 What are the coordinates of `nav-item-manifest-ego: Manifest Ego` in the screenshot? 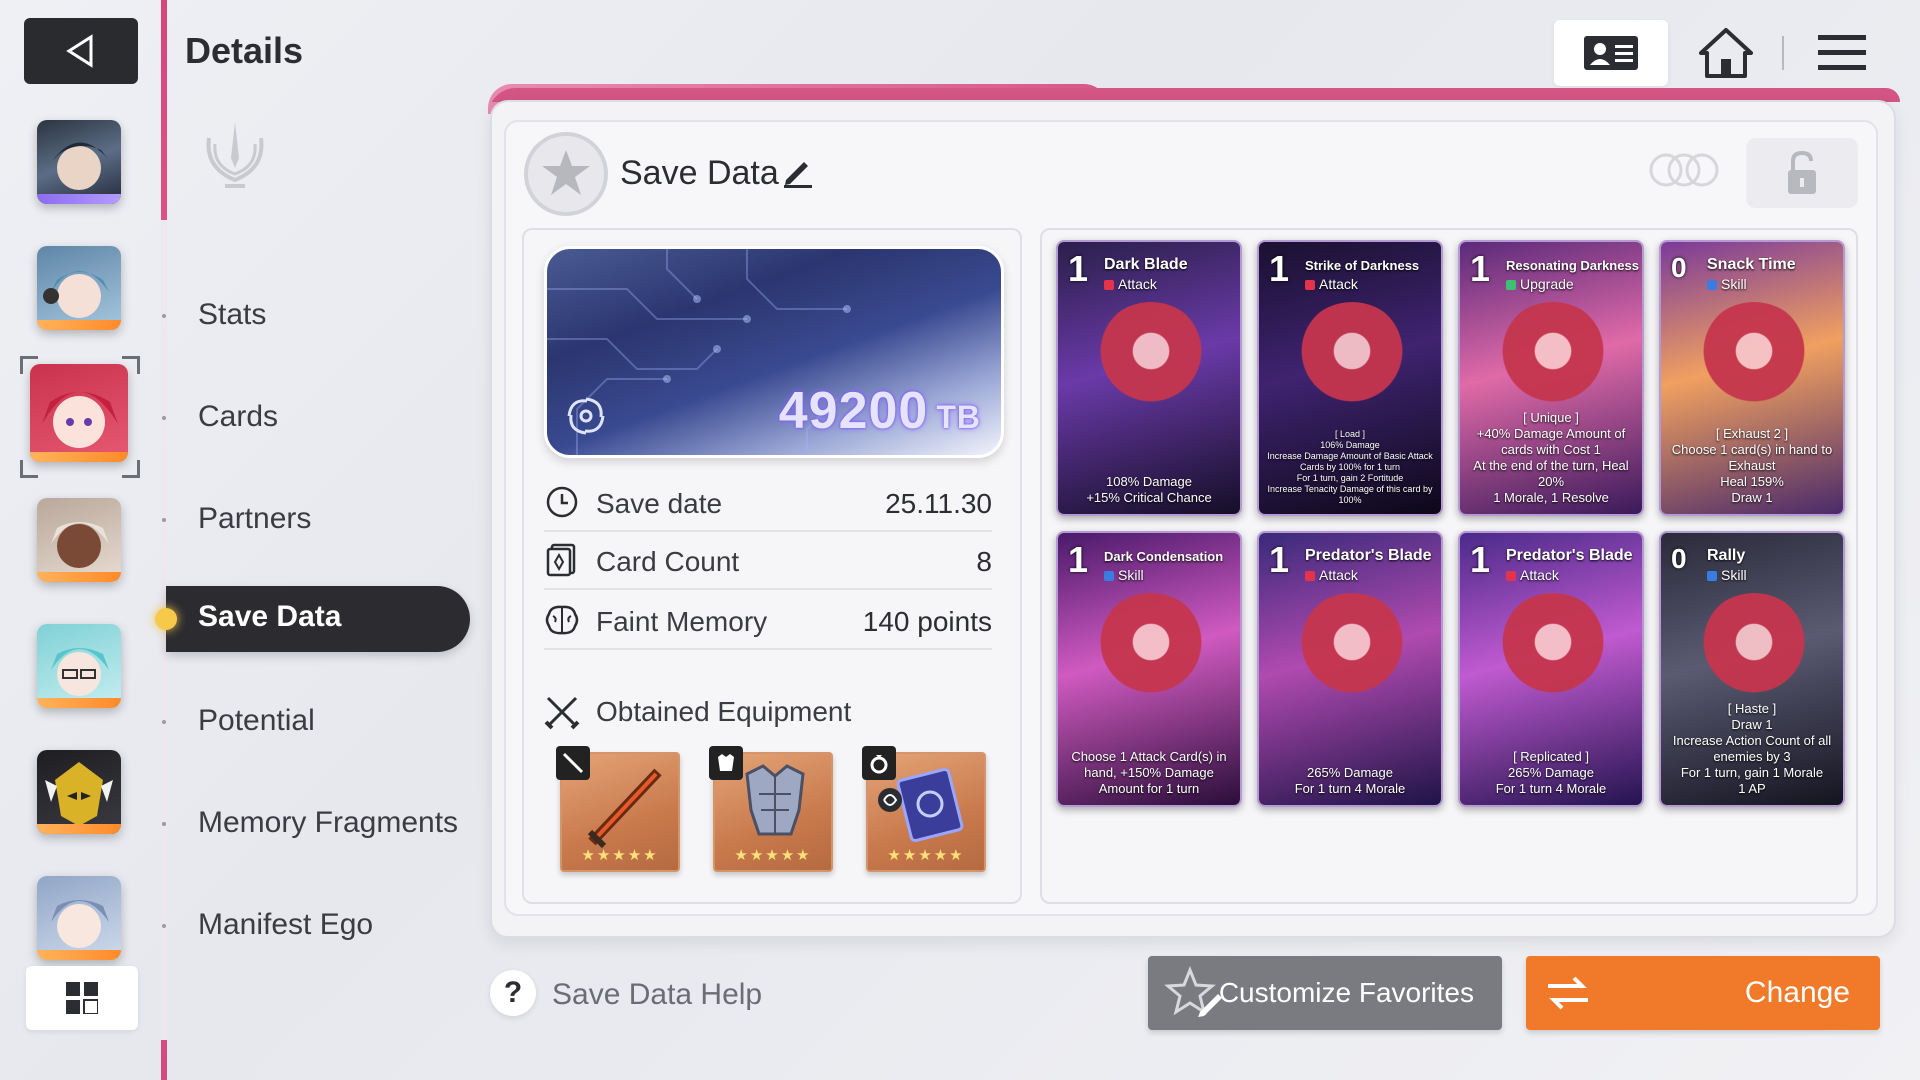 It's located at (285, 925).